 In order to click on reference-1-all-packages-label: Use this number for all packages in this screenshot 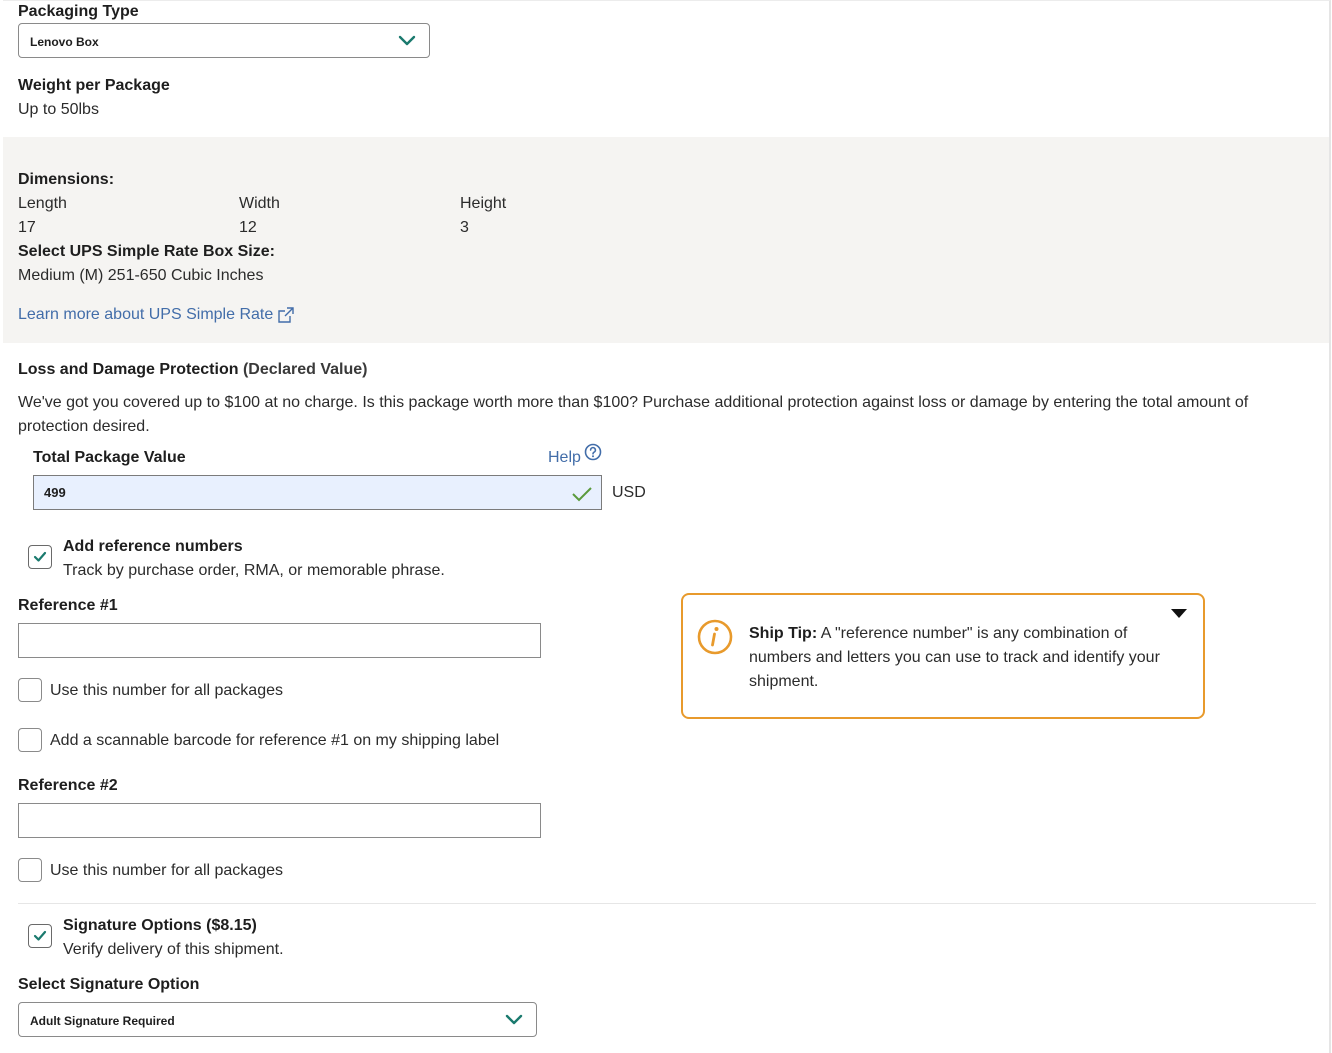, I will do `click(166, 690)`.